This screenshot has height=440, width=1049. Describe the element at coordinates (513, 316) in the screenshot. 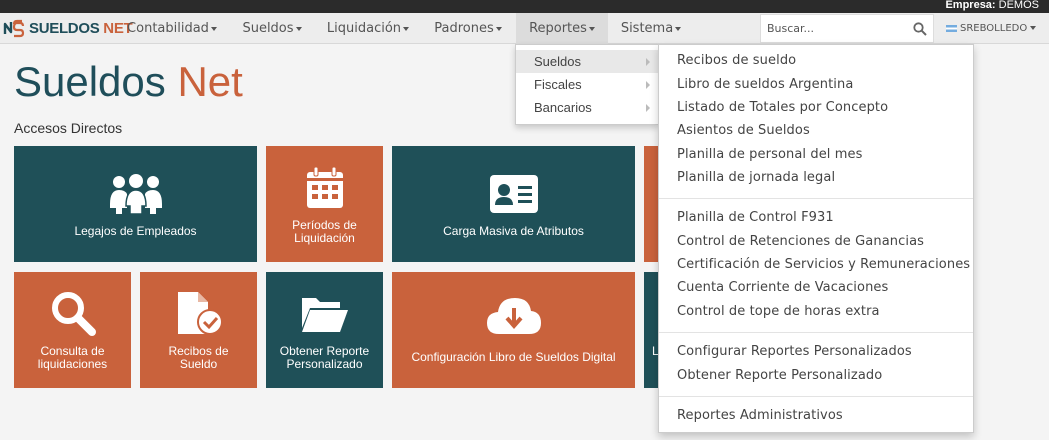

I see `cloud-download-icon` at that location.